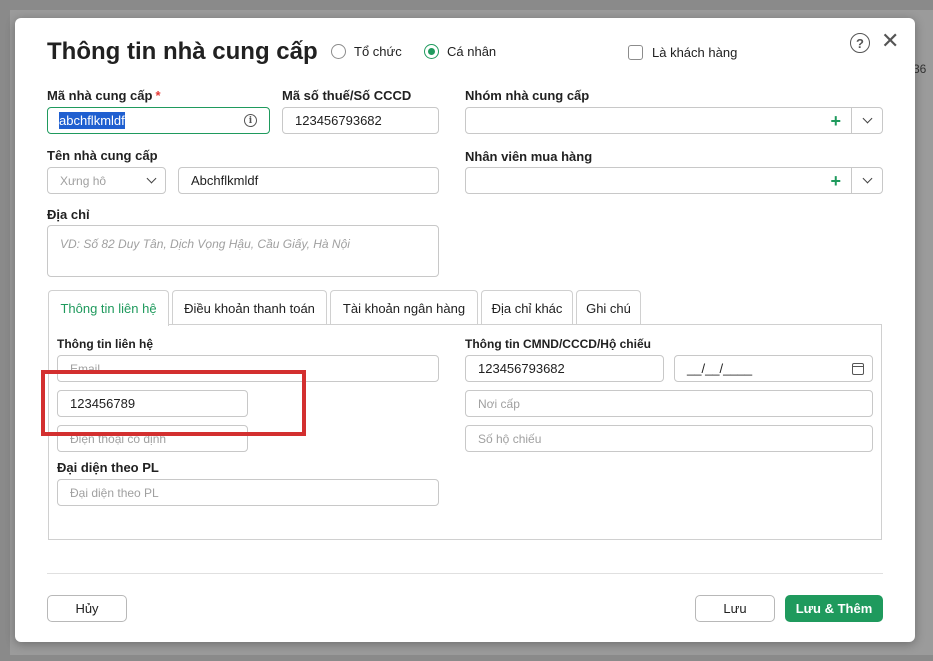 Image resolution: width=933 pixels, height=661 pixels. Describe the element at coordinates (860, 43) in the screenshot. I see `help-icon: ?` at that location.